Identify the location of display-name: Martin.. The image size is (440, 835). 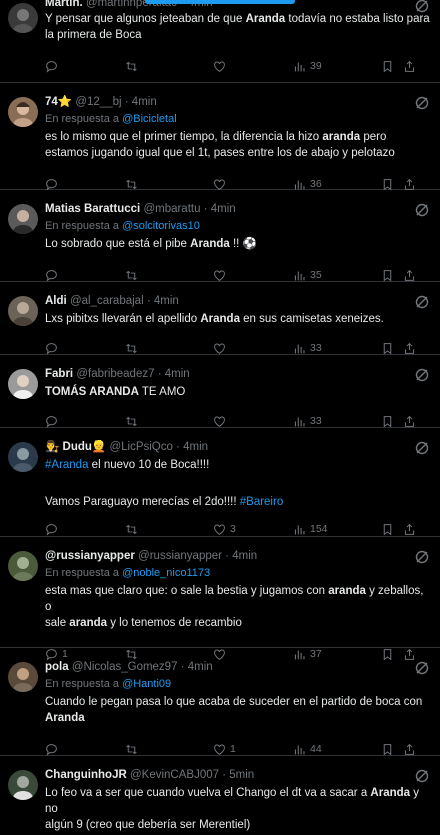
(64, 4).